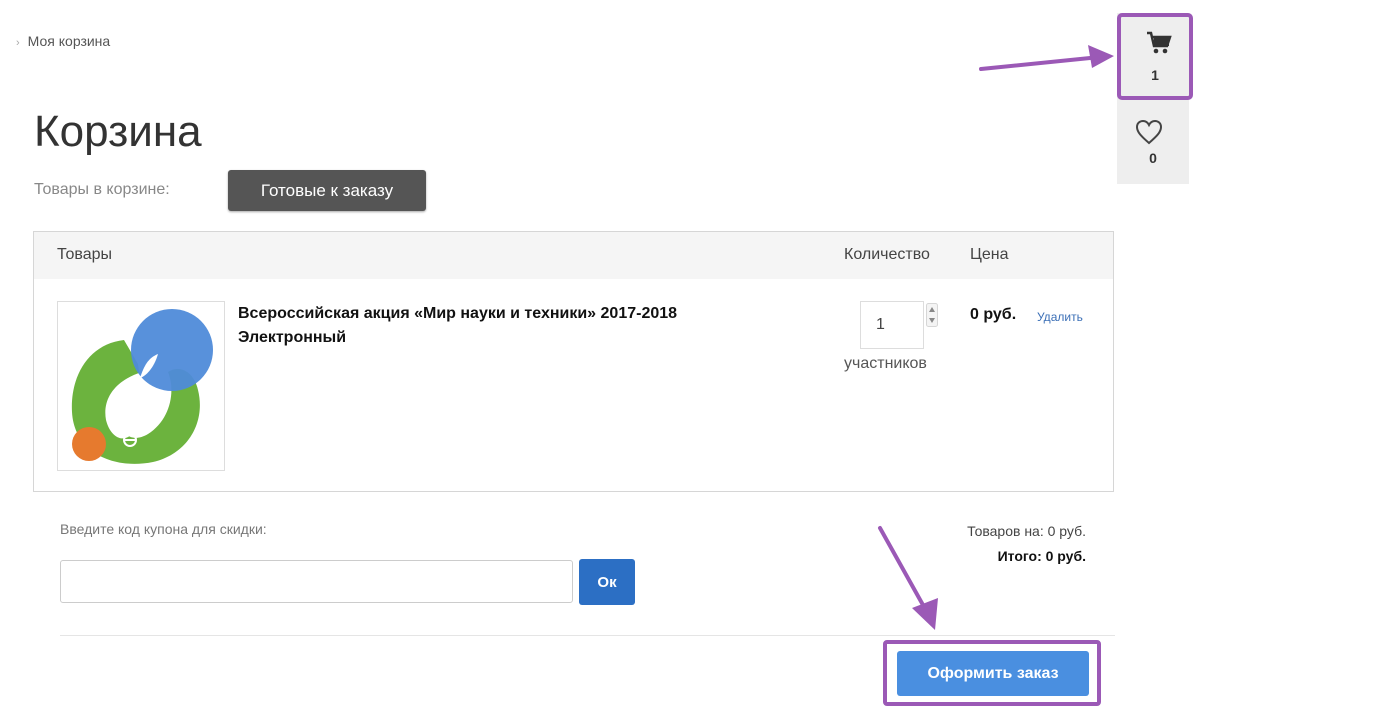 The image size is (1389, 706). Describe the element at coordinates (102, 189) in the screenshot. I see `cart-tabs-label: Товары в корзине:` at that location.